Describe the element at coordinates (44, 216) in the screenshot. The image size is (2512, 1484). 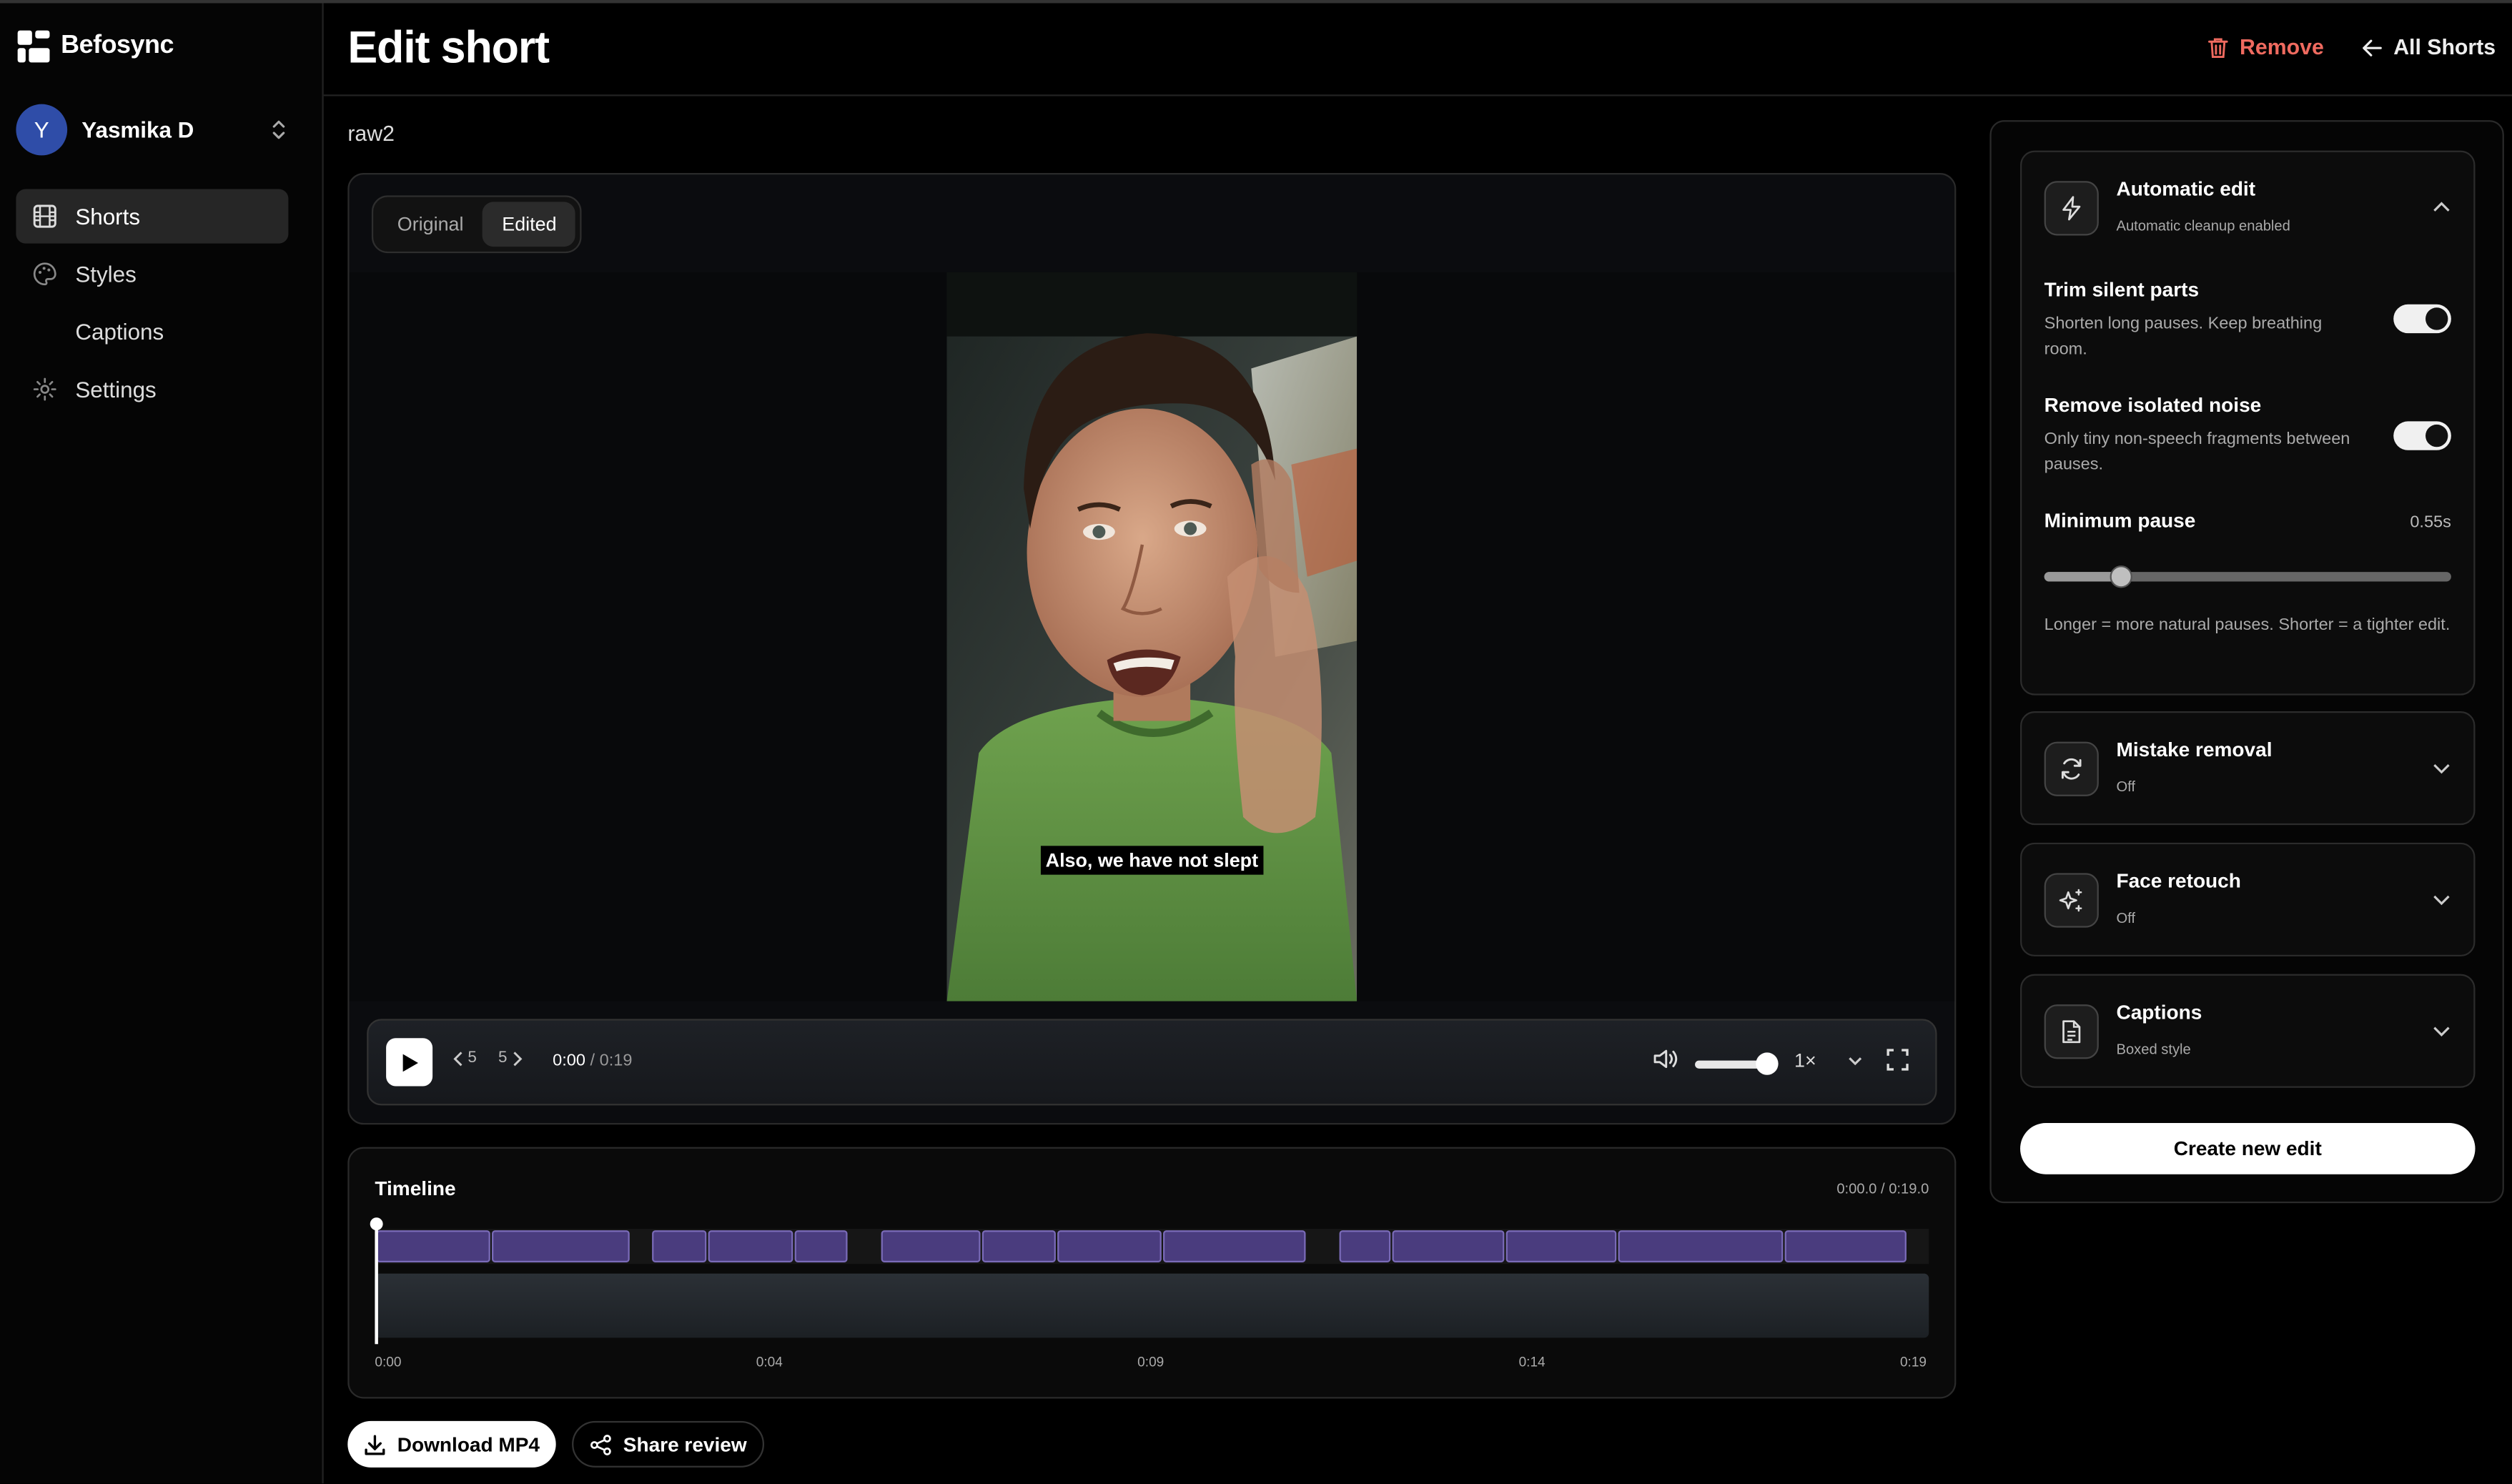
I see `film-icon` at that location.